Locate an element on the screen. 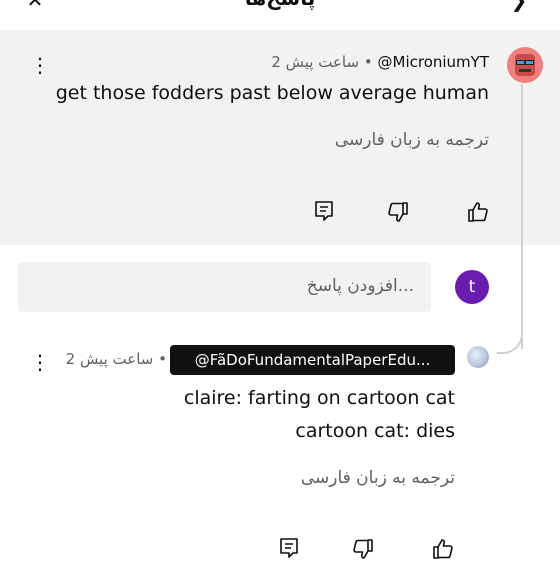 Image resolution: width=560 pixels, height=565 pixels. avatar: t is located at coordinates (472, 287).